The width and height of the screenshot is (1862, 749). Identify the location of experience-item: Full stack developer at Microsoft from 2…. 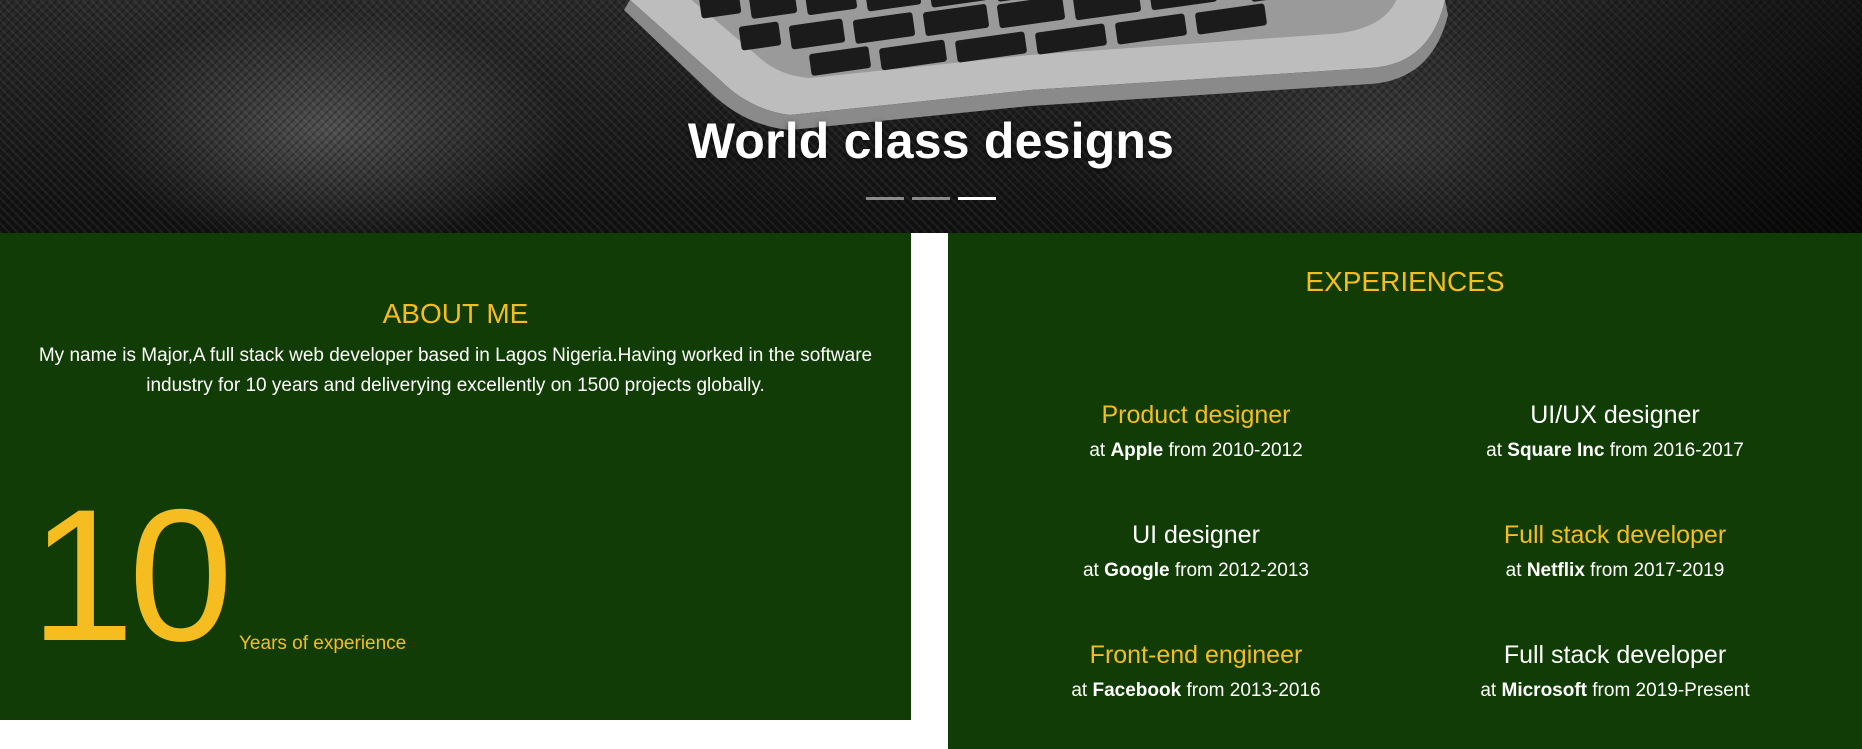
(1615, 671).